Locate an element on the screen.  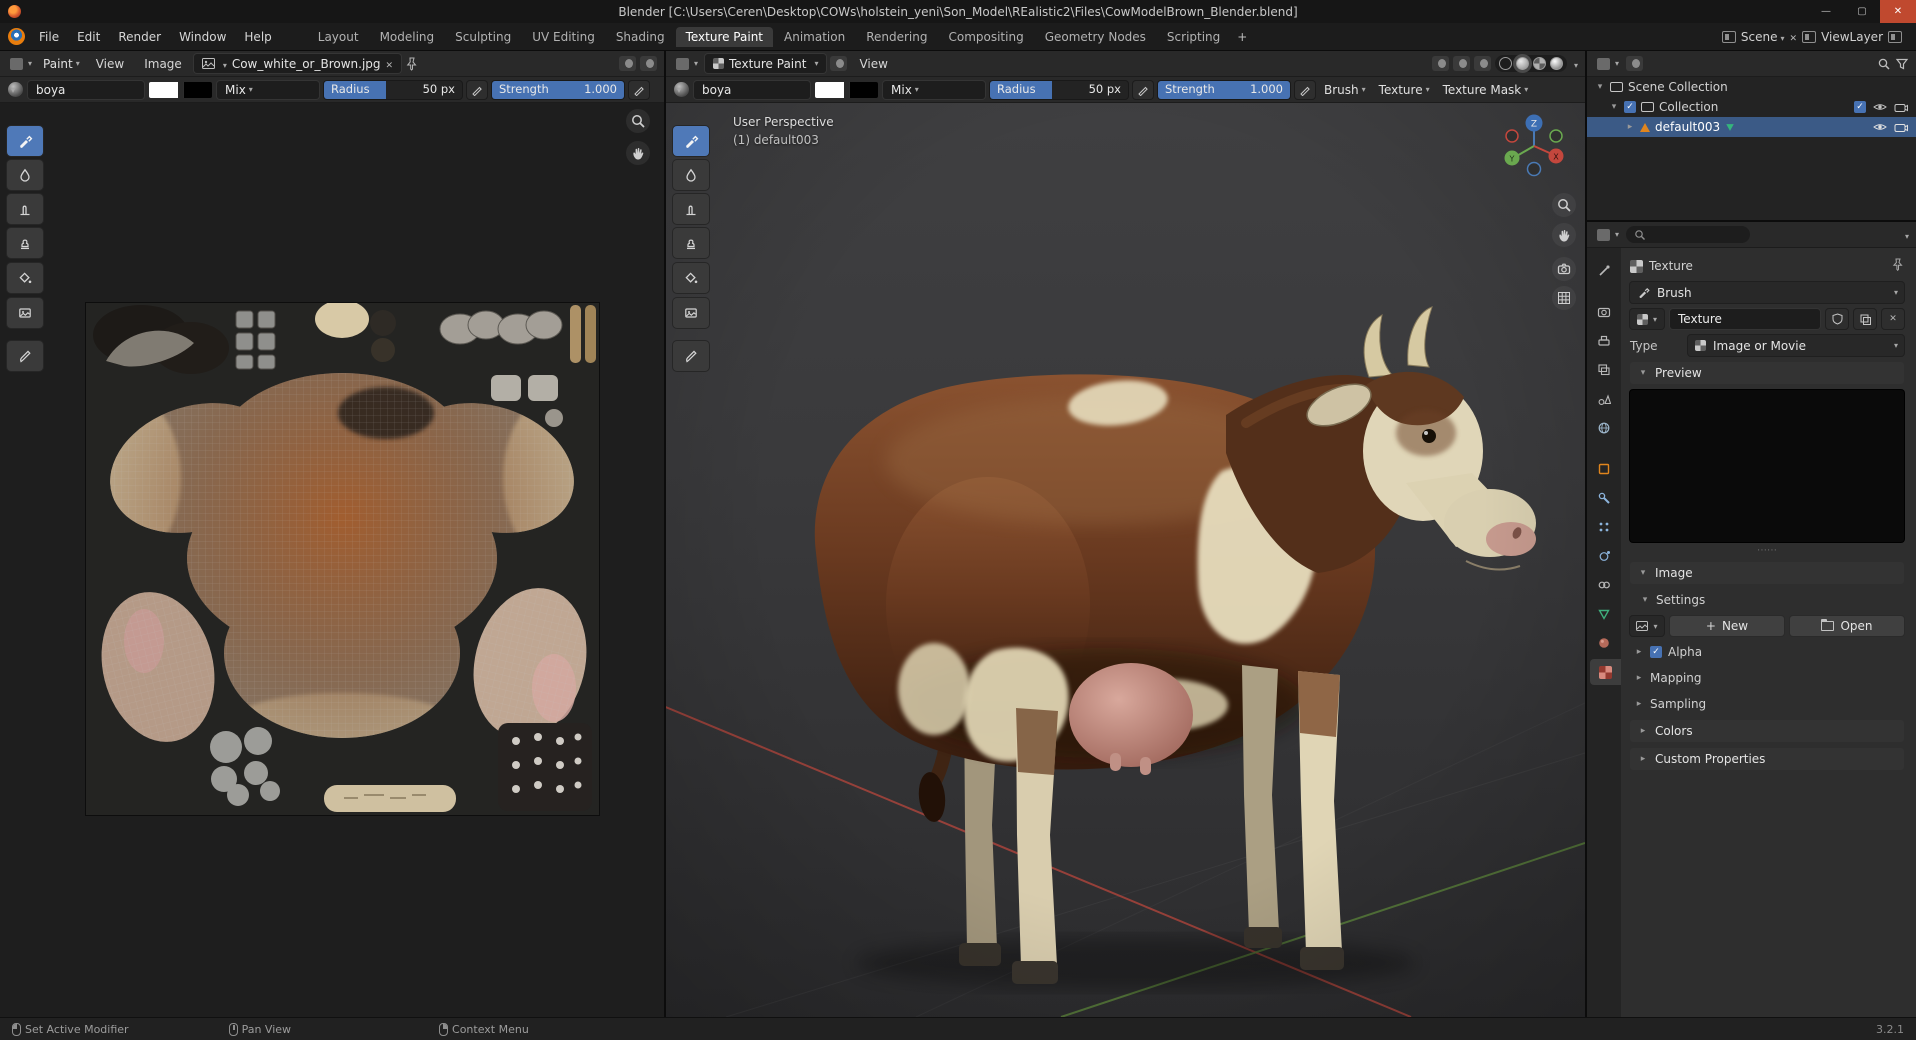
shading-solid-icon is located at coordinates (1522, 63).